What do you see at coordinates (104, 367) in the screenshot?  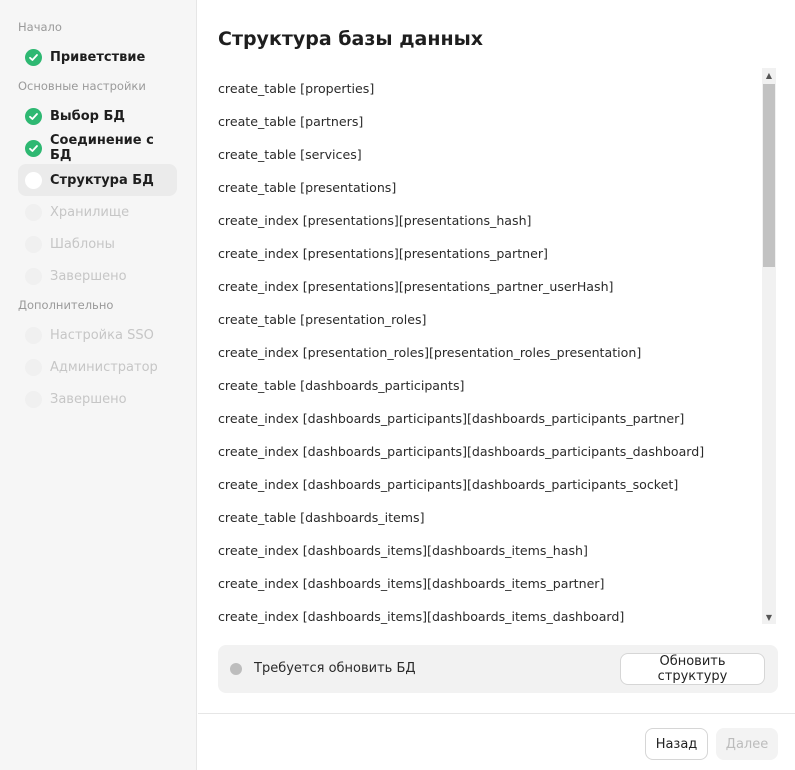 I see `step-label: Администратор` at bounding box center [104, 367].